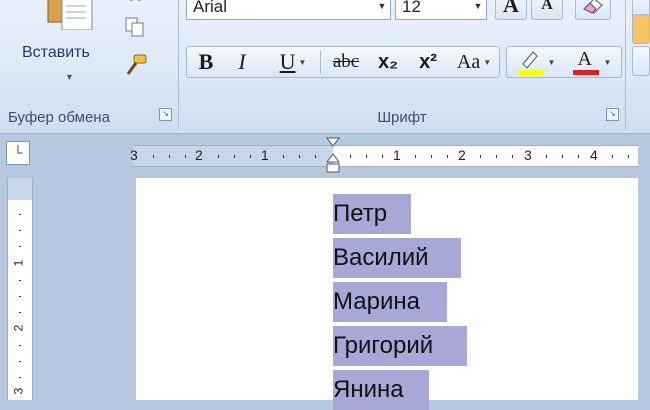 This screenshot has width=650, height=410. I want to click on shading-button, so click(641, 61).